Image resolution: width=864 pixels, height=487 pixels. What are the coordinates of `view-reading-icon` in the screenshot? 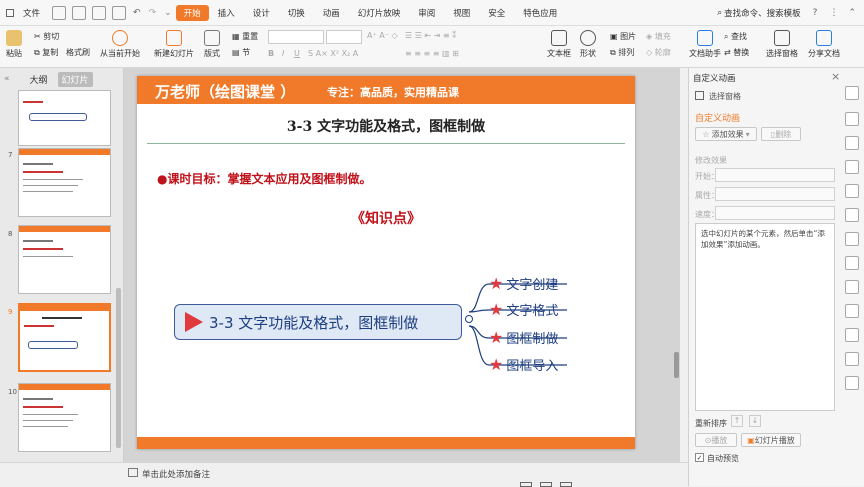 It's located at (566, 484).